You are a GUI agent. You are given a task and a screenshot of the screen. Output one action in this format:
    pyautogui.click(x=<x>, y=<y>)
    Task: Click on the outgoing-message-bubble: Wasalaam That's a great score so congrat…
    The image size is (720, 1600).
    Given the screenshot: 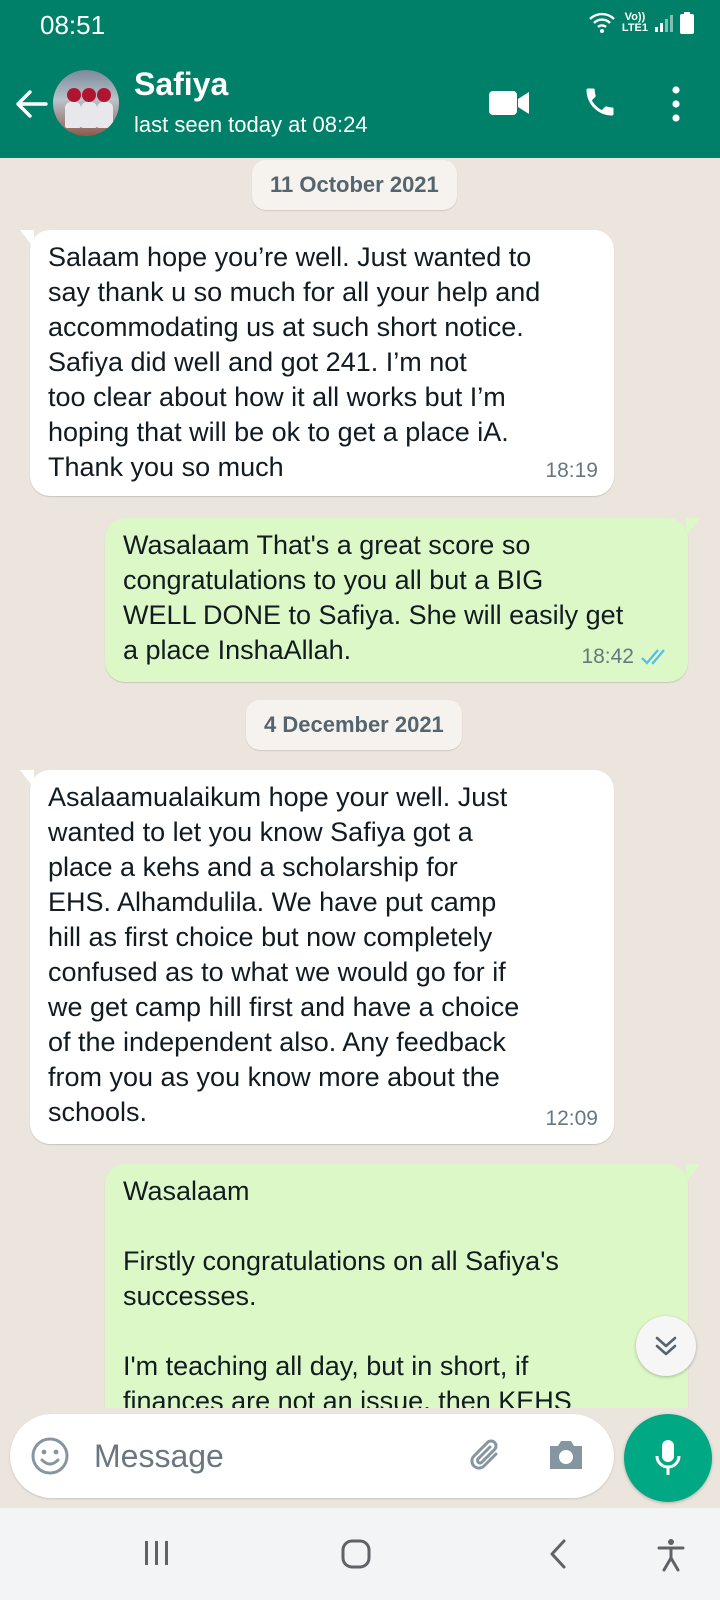 What is the action you would take?
    pyautogui.click(x=402, y=600)
    